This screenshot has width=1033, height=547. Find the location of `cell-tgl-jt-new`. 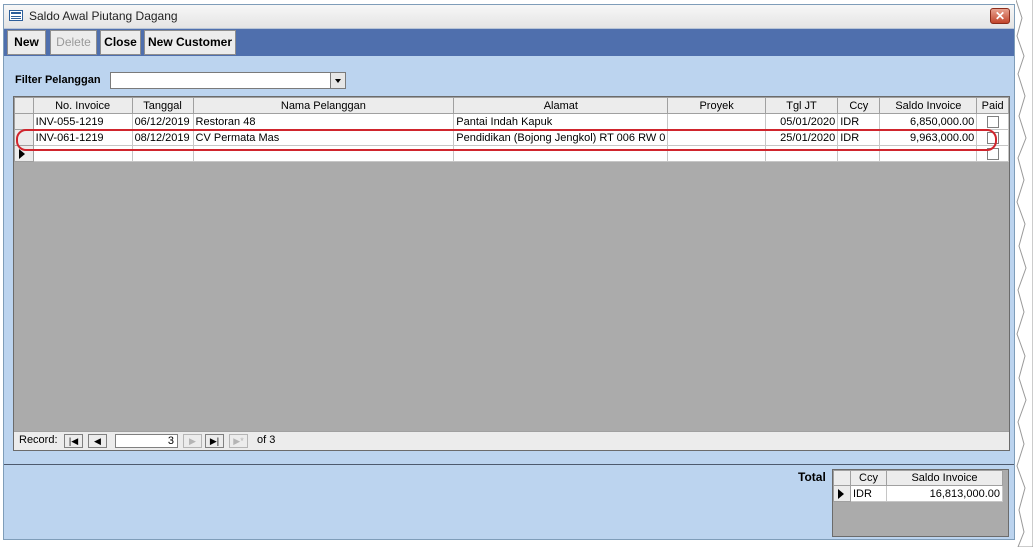

cell-tgl-jt-new is located at coordinates (801, 153).